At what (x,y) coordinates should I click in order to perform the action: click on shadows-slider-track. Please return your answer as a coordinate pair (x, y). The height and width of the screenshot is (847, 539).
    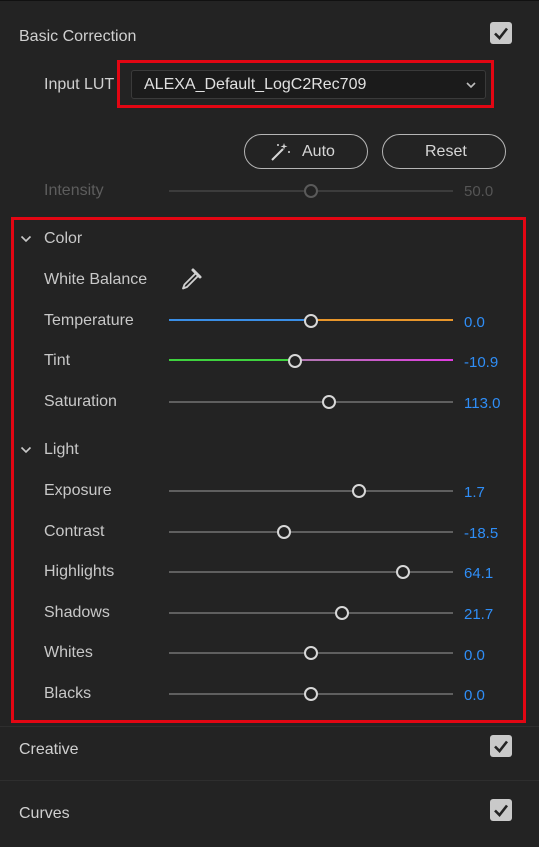
    Looking at the image, I should click on (311, 613).